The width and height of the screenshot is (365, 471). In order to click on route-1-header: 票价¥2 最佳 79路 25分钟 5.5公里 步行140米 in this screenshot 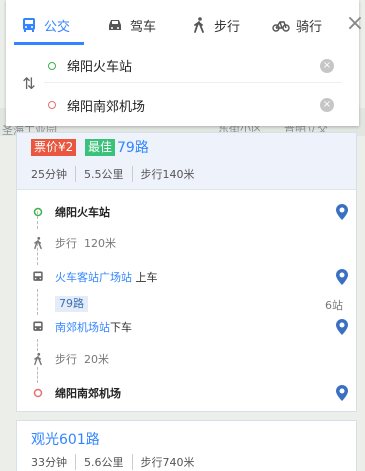, I will do `click(186, 161)`.